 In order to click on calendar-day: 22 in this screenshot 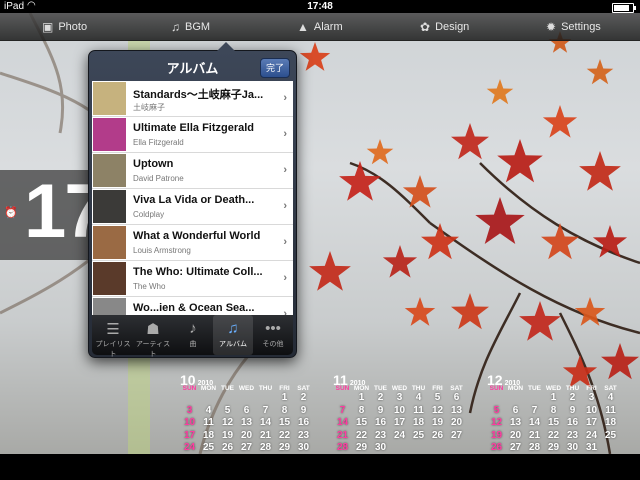, I will do `click(361, 435)`.